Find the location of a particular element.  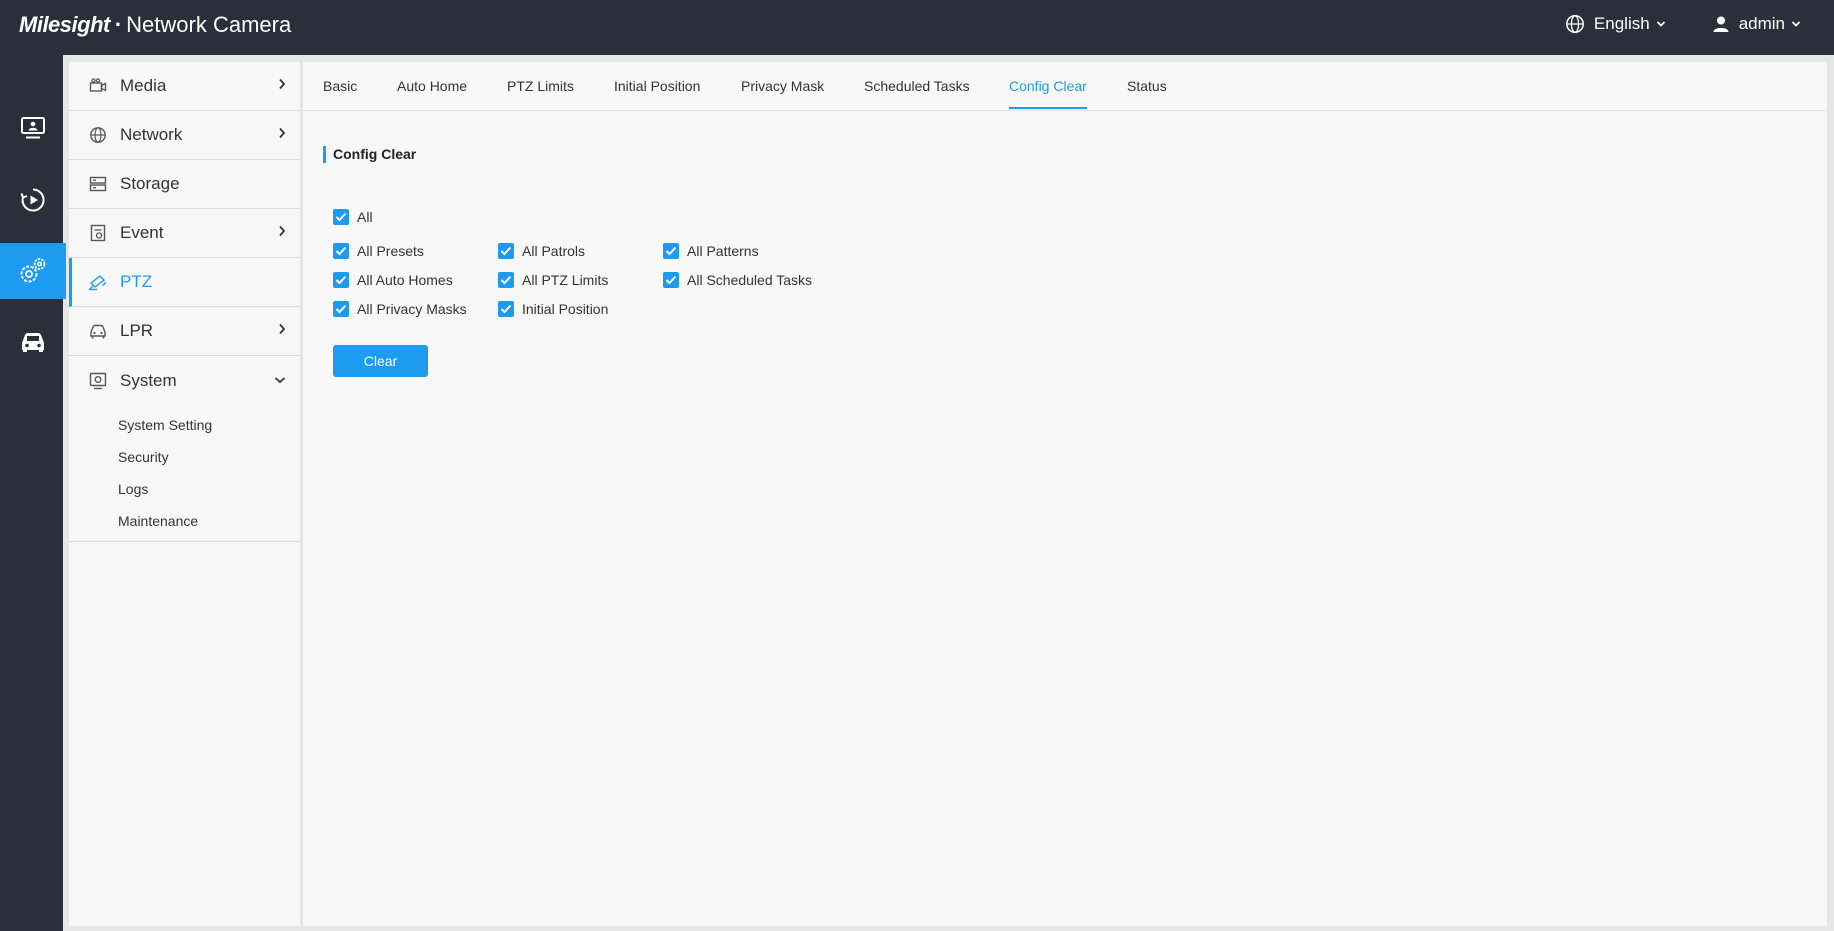

tab-ptz-limits: PTZ Limits is located at coordinates (540, 86).